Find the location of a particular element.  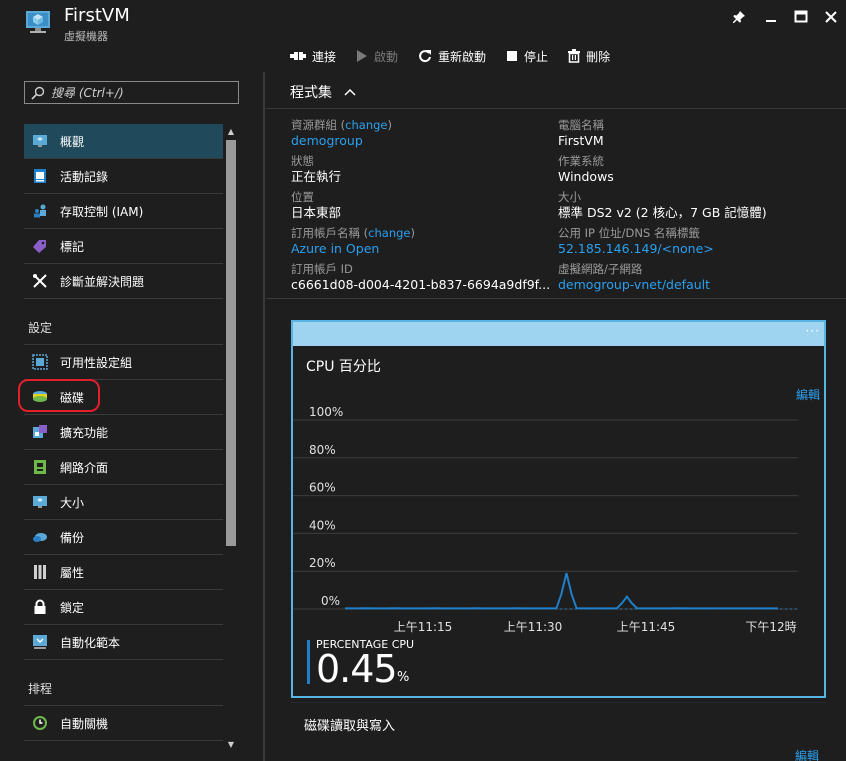

stop-button: 停止 is located at coordinates (527, 56).